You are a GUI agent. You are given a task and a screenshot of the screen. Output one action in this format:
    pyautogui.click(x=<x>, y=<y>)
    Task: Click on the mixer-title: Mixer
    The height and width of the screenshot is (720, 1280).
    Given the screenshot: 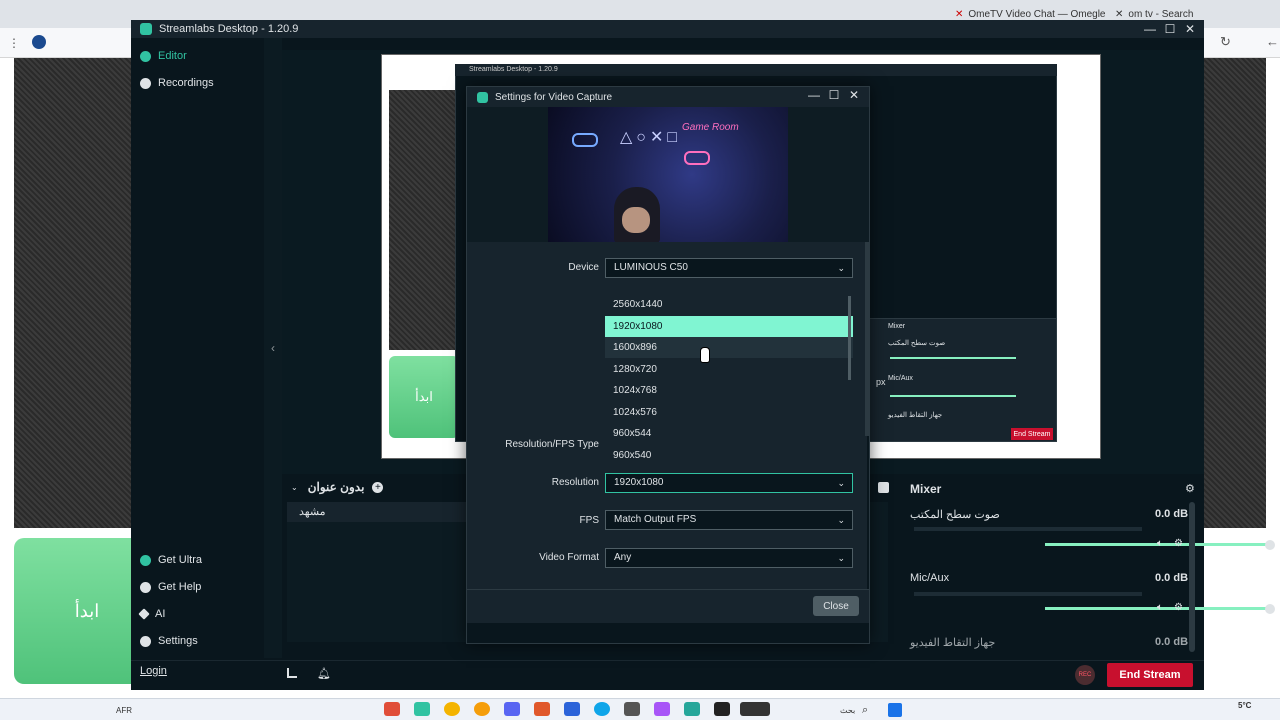 What is the action you would take?
    pyautogui.click(x=926, y=489)
    